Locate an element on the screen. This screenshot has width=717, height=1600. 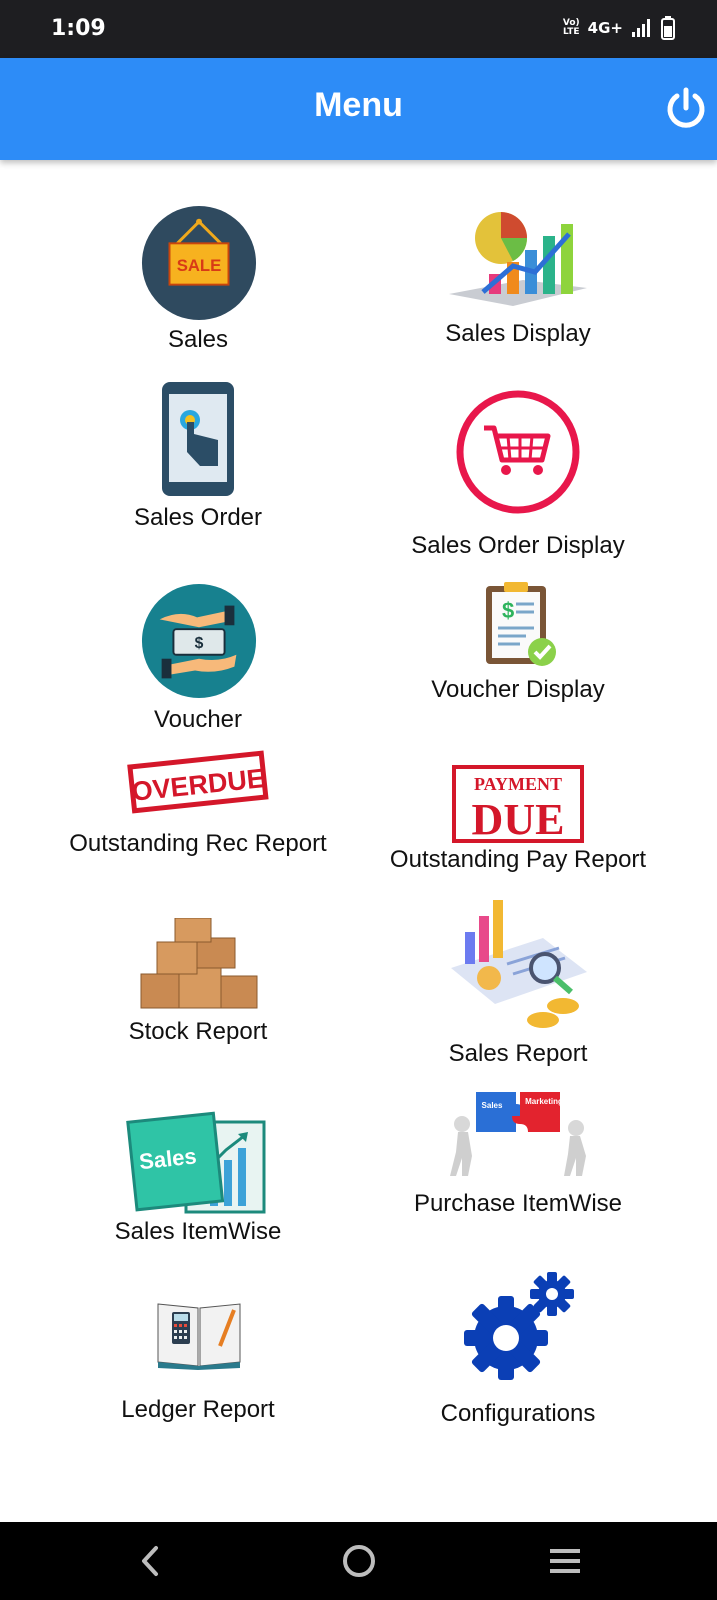
system-nav-bar is located at coordinates (358, 1561).